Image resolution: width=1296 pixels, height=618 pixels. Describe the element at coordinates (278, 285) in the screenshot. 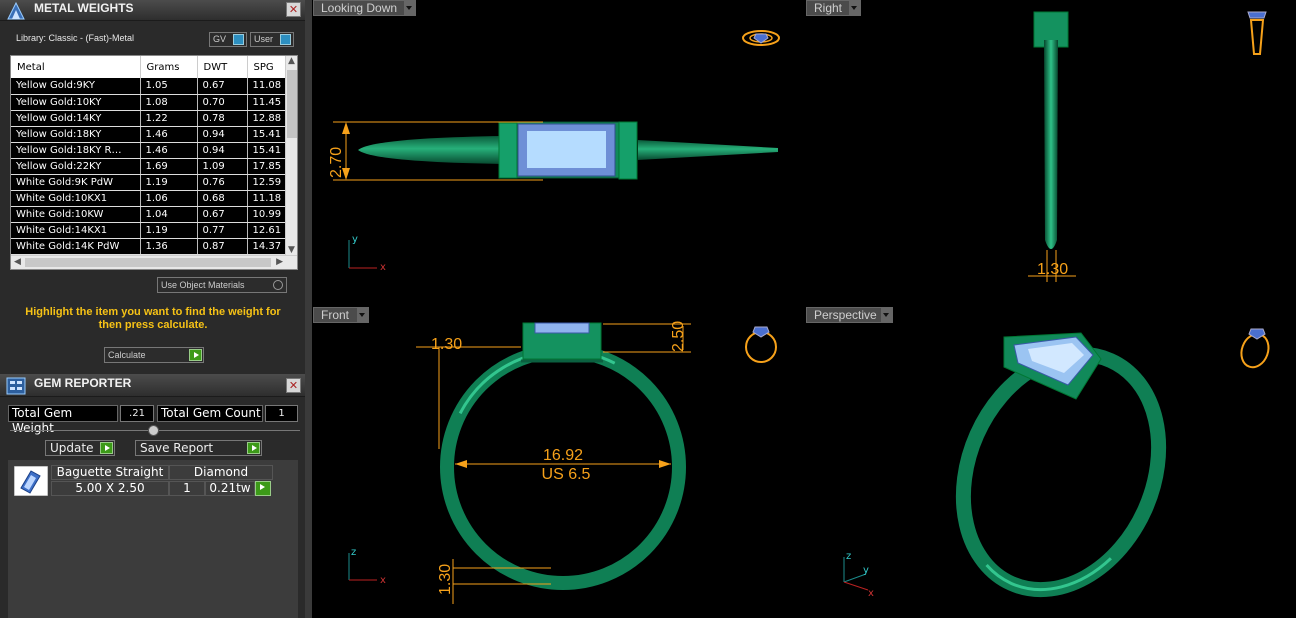

I see `radio-icon` at that location.